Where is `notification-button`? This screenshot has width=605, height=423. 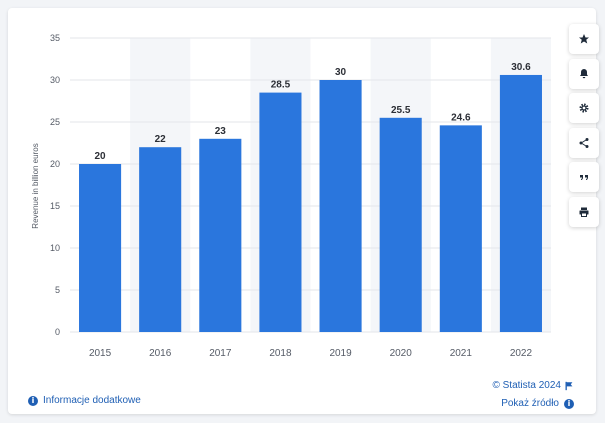
notification-button is located at coordinates (584, 73).